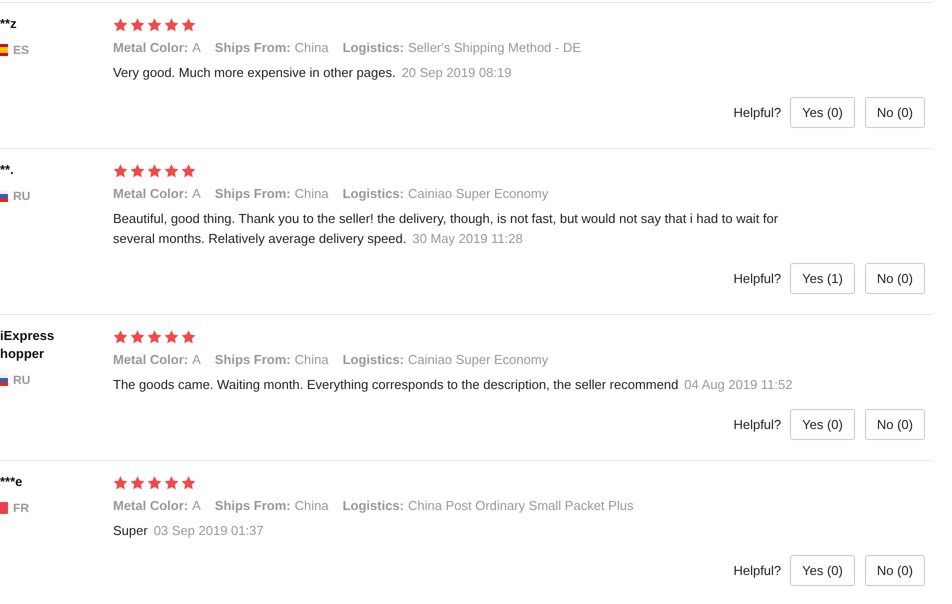  I want to click on review-text: Super 03 Sep 2019 01:37, so click(188, 531).